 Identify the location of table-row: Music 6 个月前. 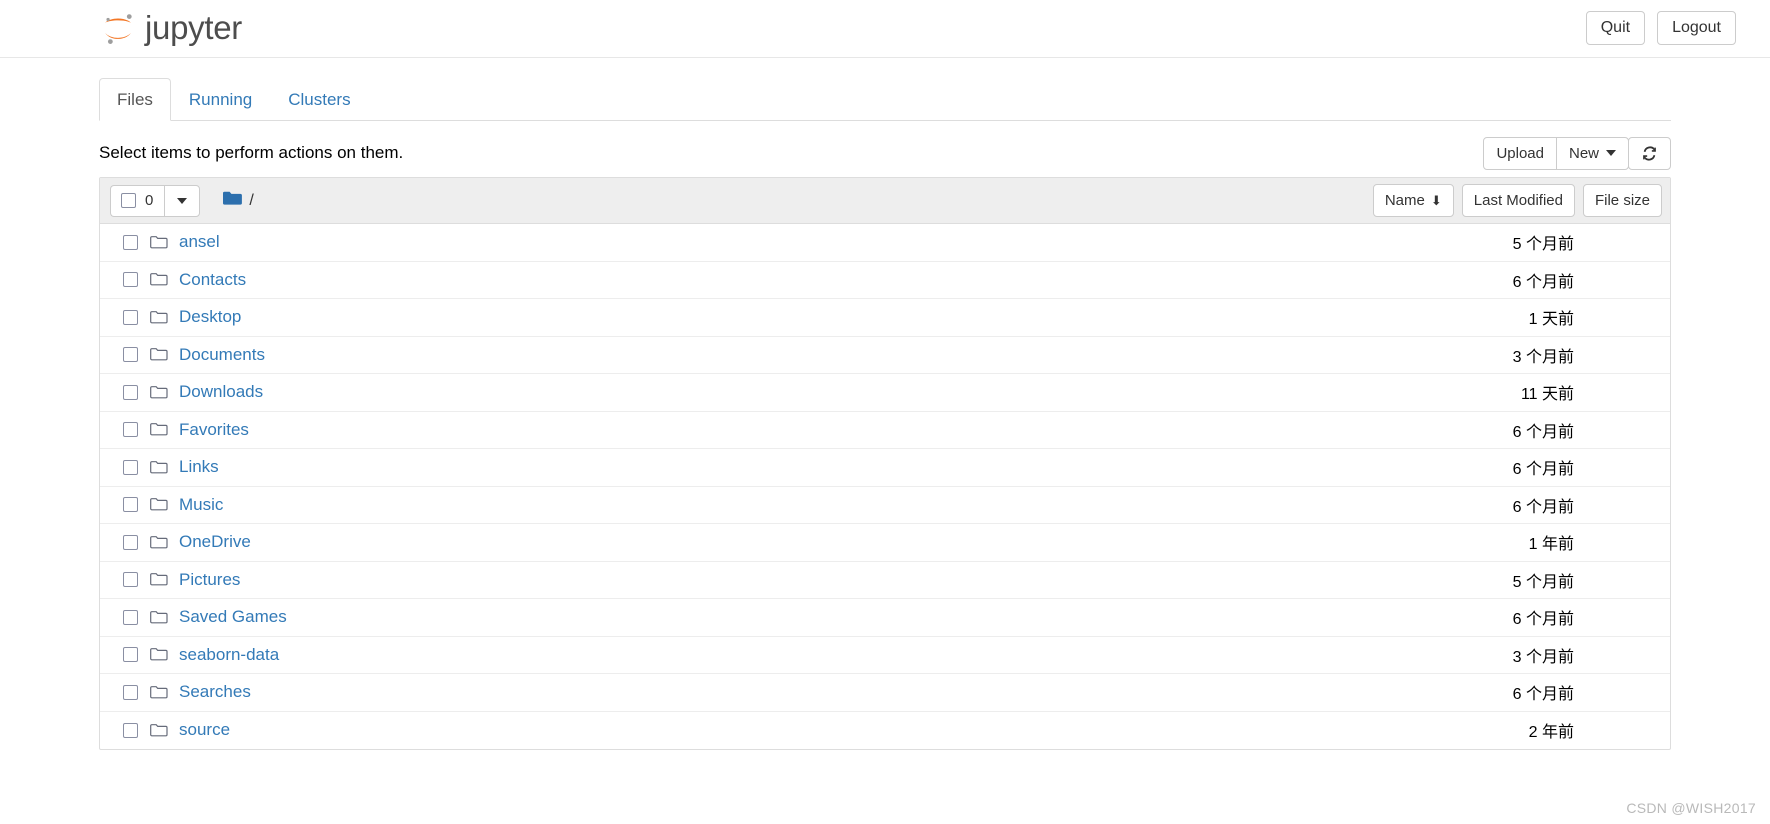
(885, 505).